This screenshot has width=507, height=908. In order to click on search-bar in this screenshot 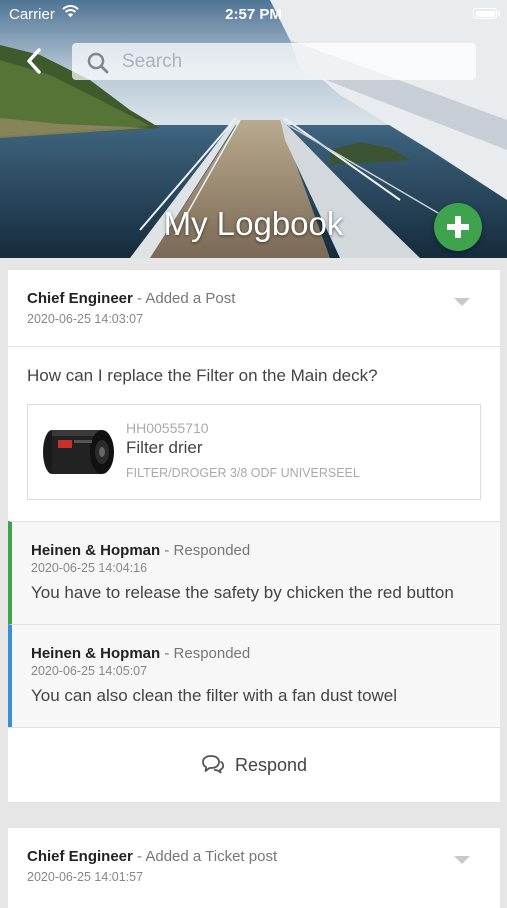, I will do `click(274, 61)`.